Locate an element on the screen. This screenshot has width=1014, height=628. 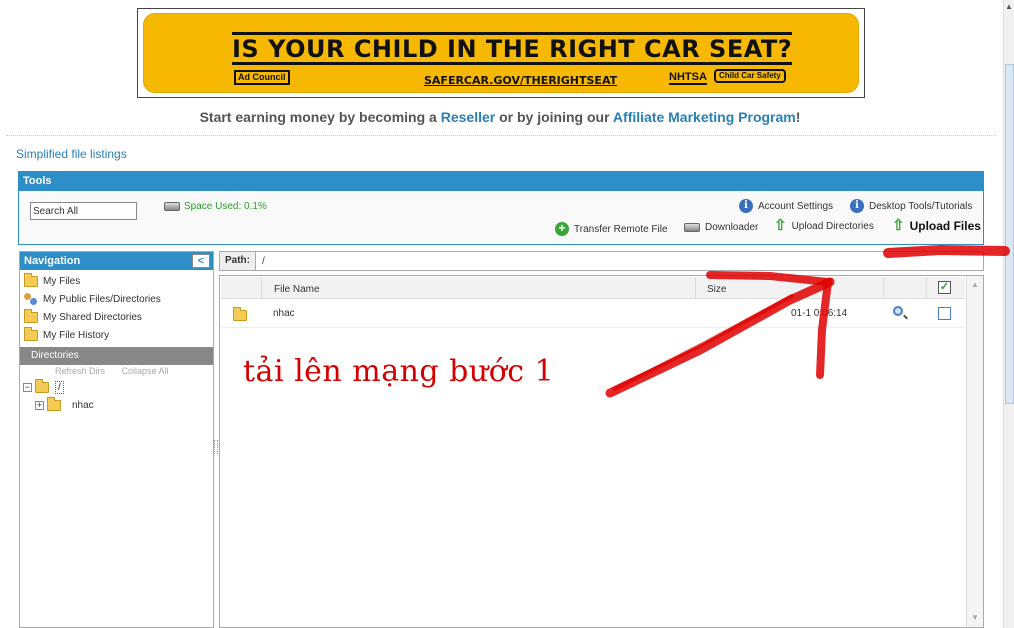
upload-directories-label: Upload Directories is located at coordinates (832, 226).